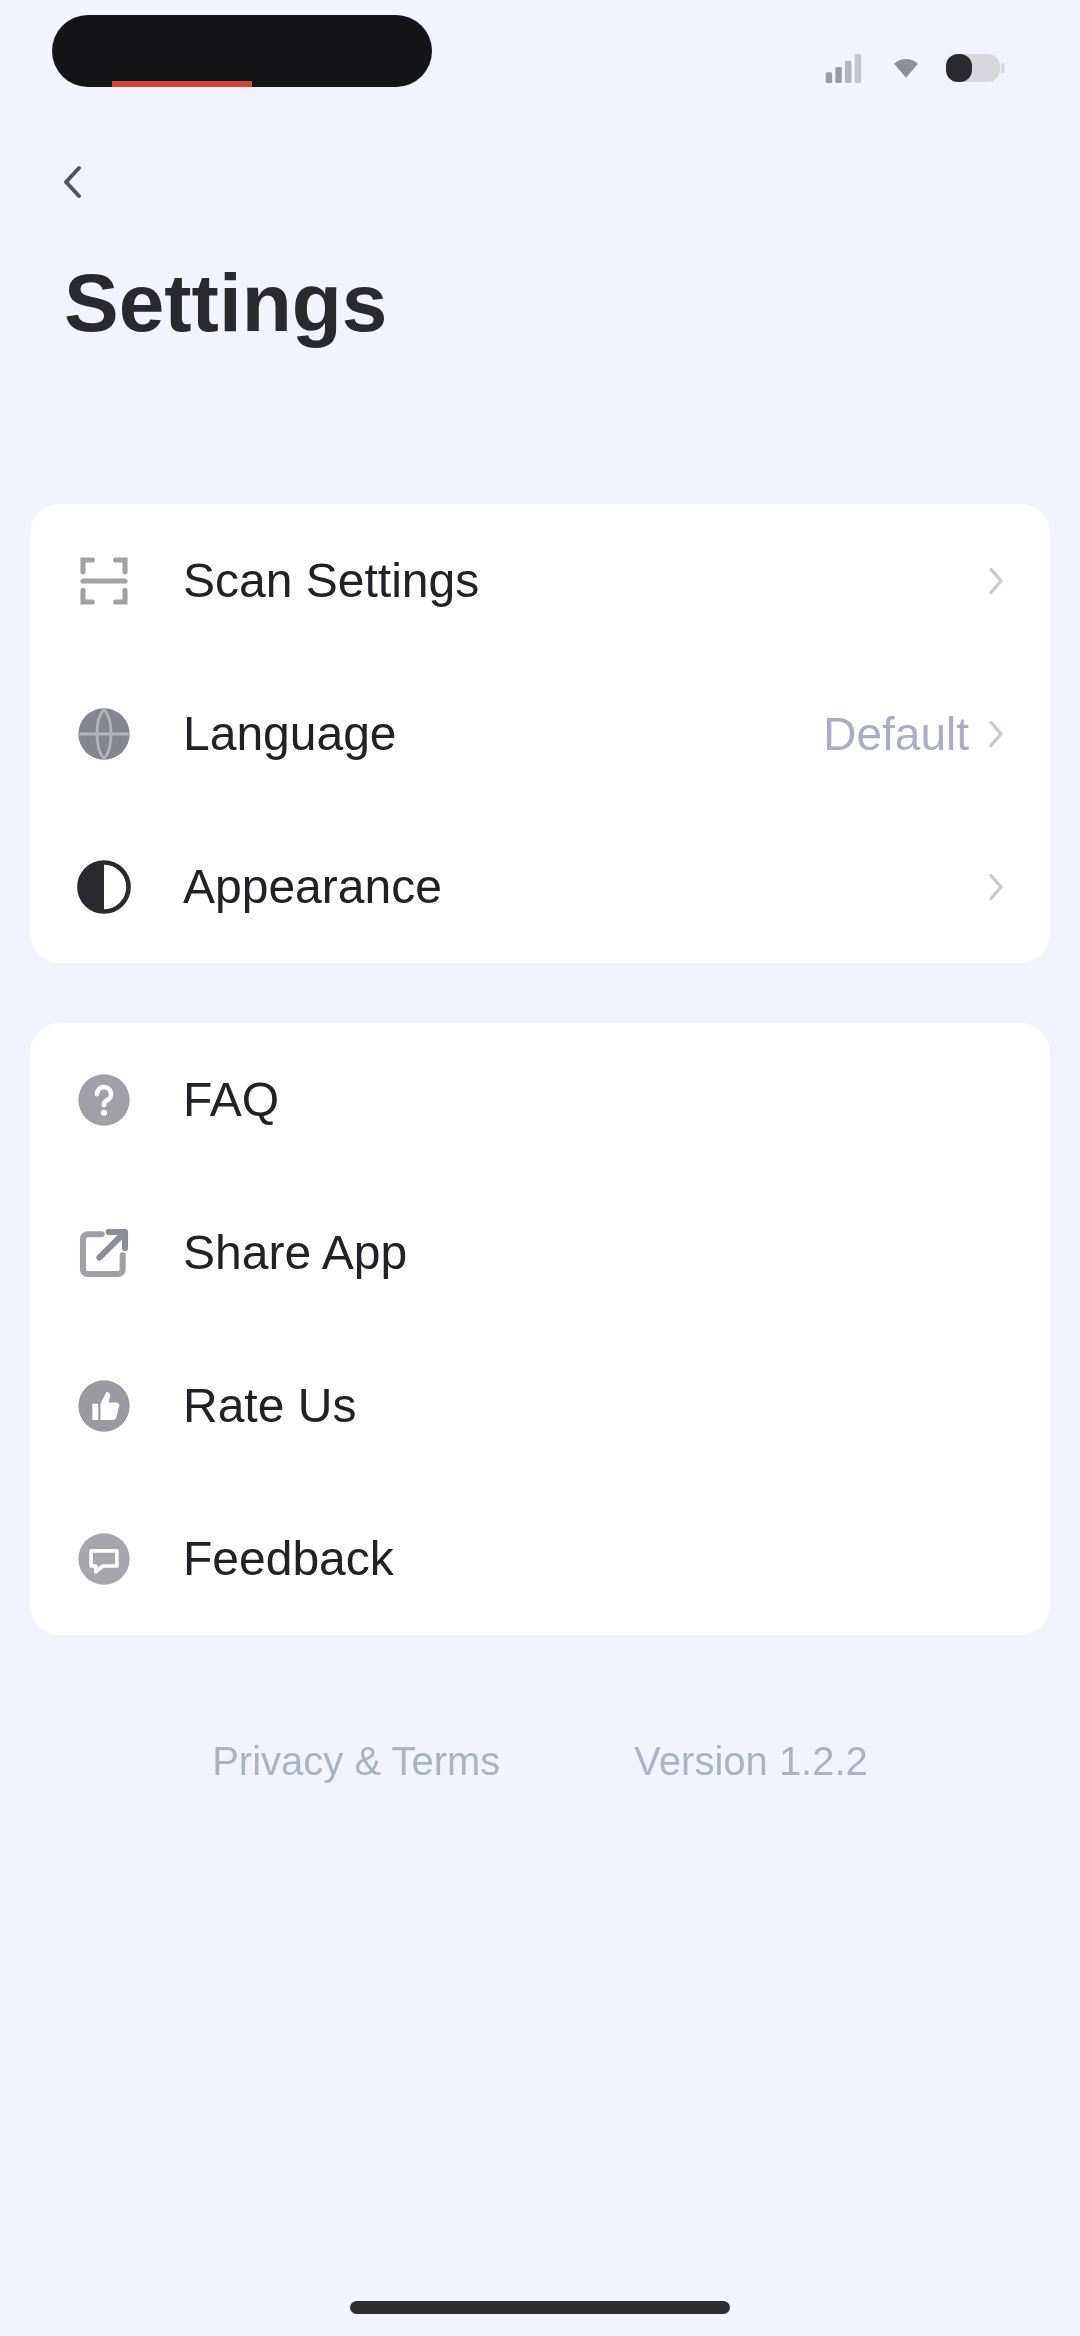 The image size is (1080, 2336). Describe the element at coordinates (104, 886) in the screenshot. I see `half-circle-icon` at that location.